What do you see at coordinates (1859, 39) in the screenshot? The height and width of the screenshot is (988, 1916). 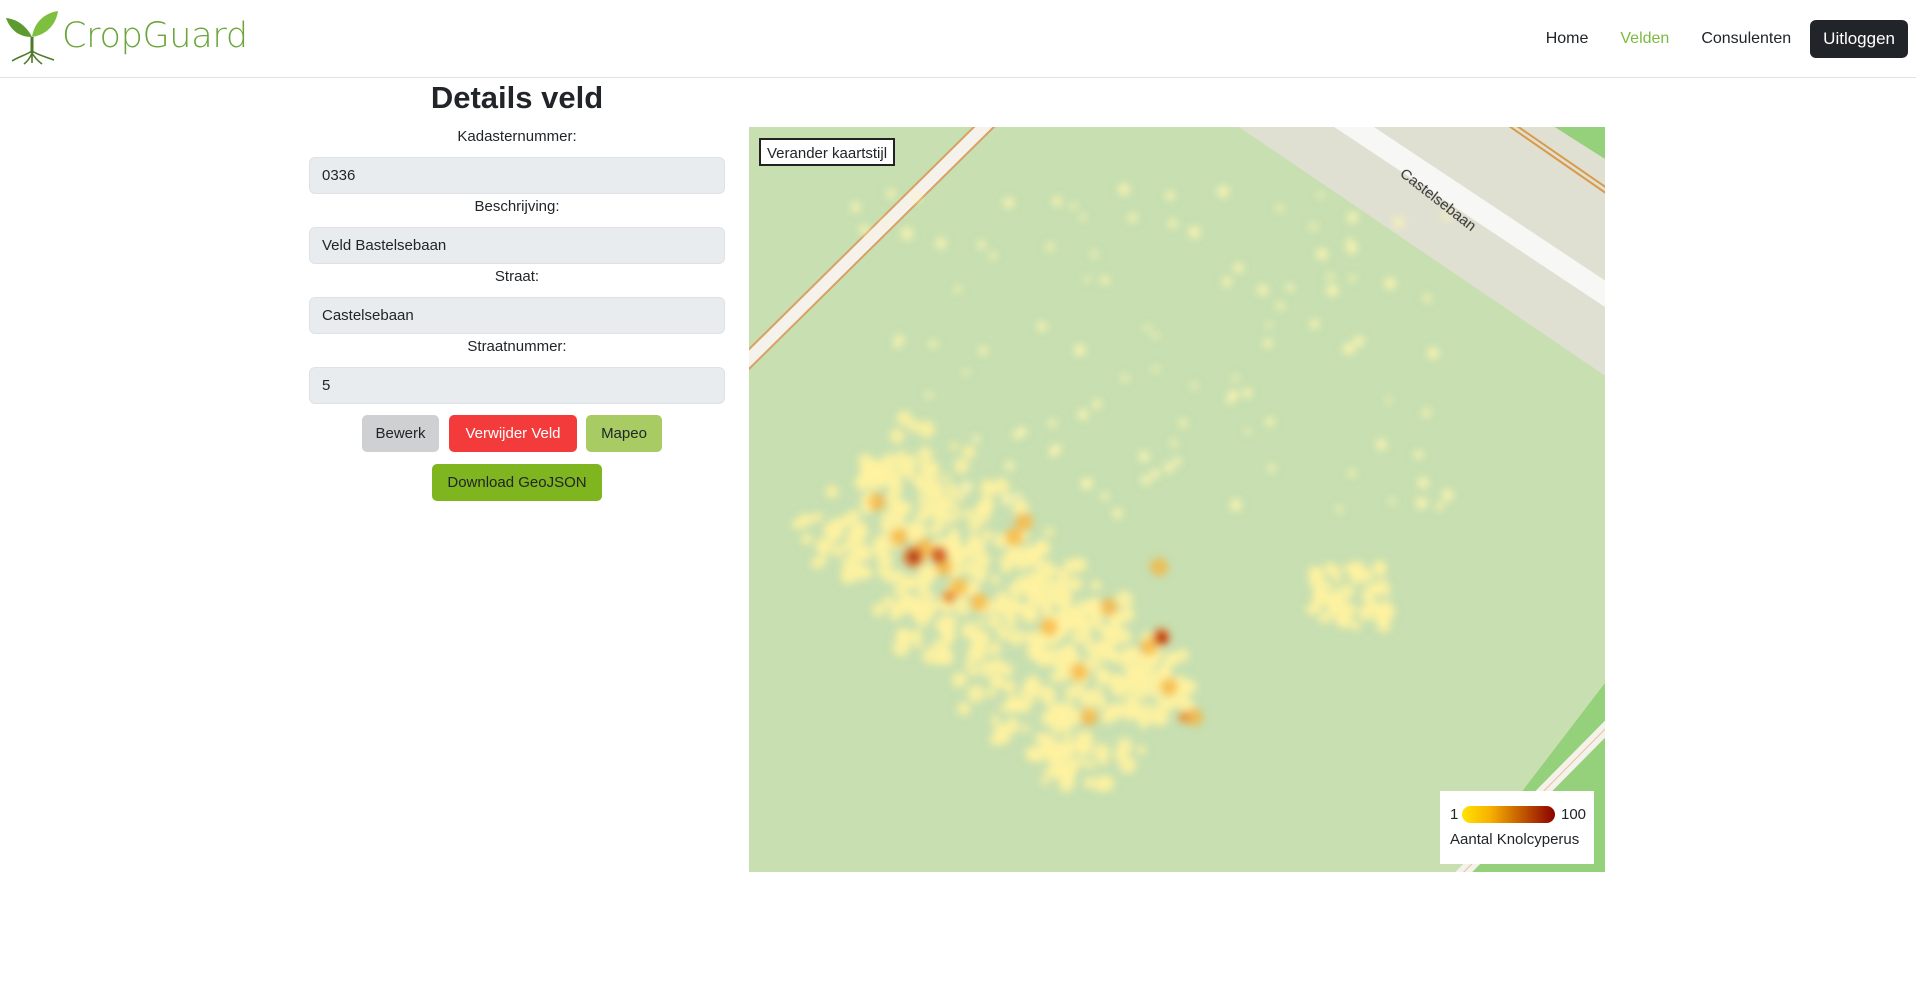 I see `logout-button: Uitloggen` at bounding box center [1859, 39].